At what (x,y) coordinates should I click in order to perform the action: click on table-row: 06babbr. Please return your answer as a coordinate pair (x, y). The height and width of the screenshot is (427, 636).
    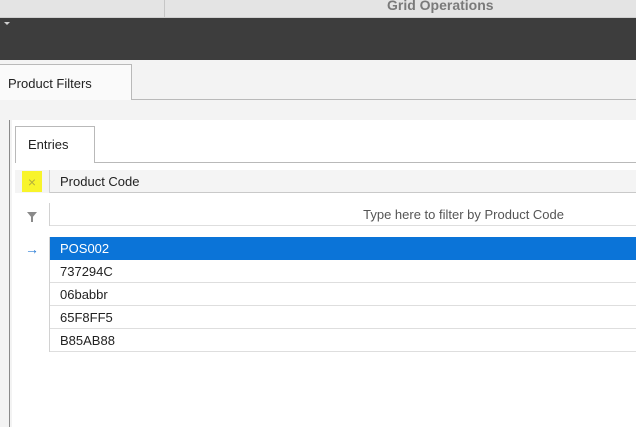
    Looking at the image, I should click on (324, 294).